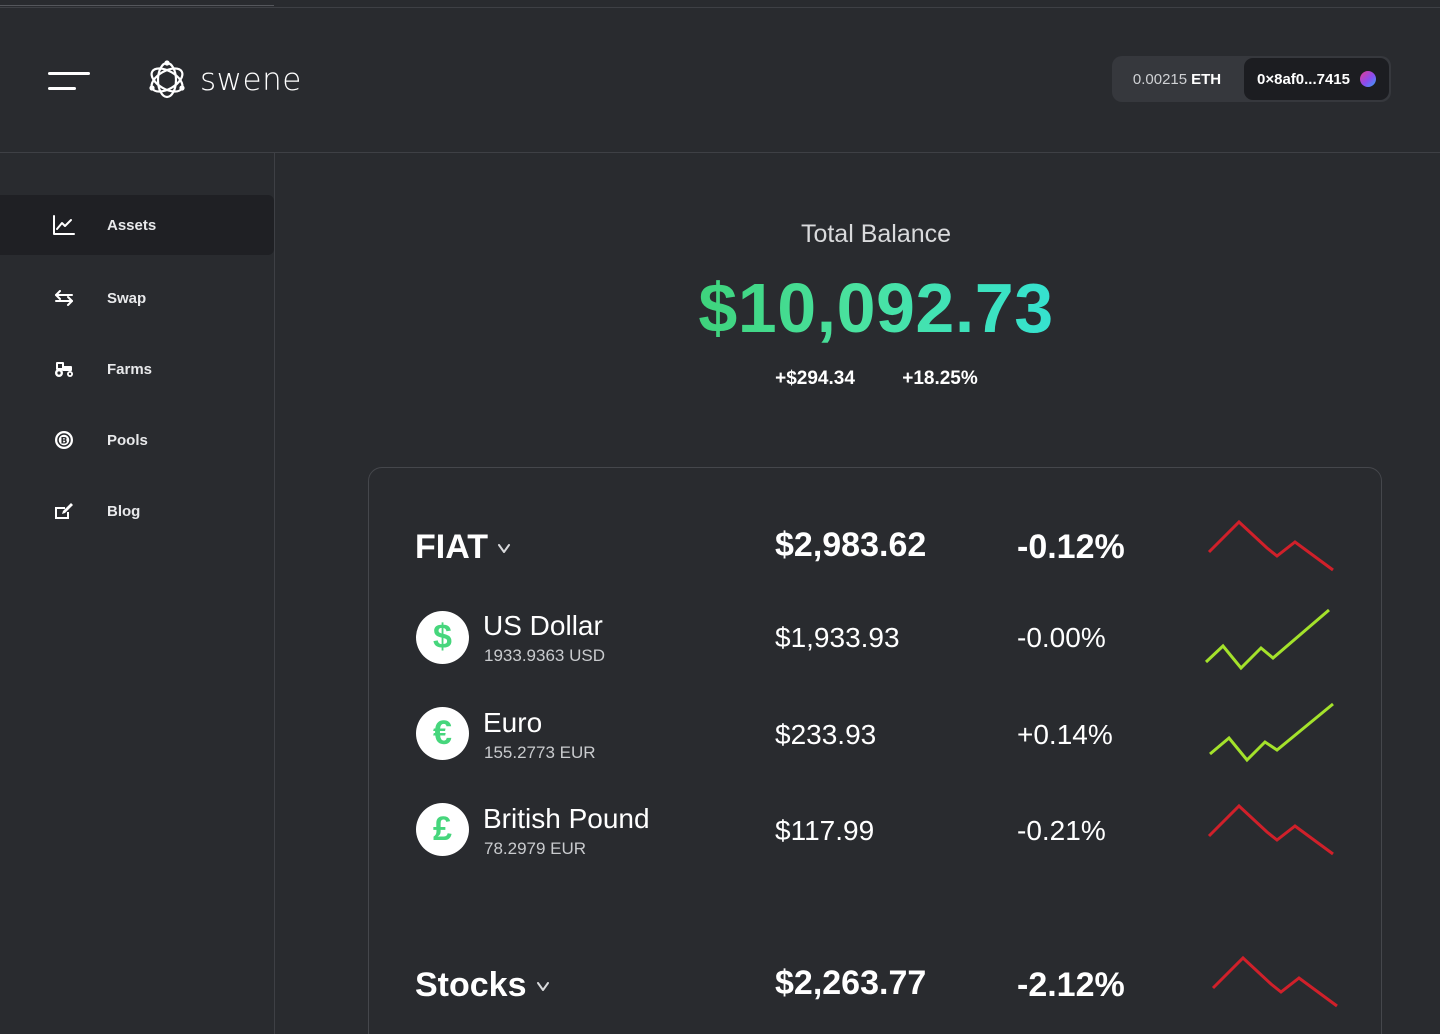 This screenshot has height=1034, width=1440. Describe the element at coordinates (825, 830) in the screenshot. I see `asset-value: $117.99` at that location.